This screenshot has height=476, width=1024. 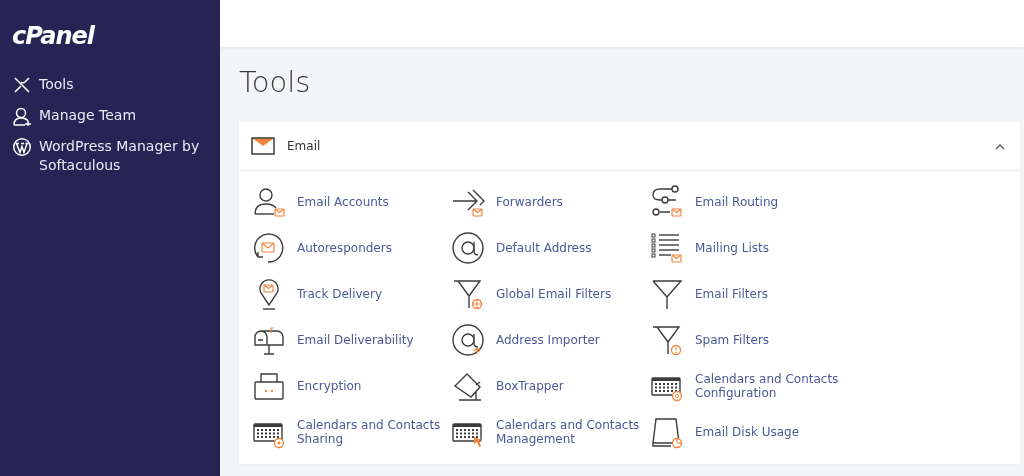 What do you see at coordinates (745, 294) in the screenshot?
I see `tool-link: Email Filters` at bounding box center [745, 294].